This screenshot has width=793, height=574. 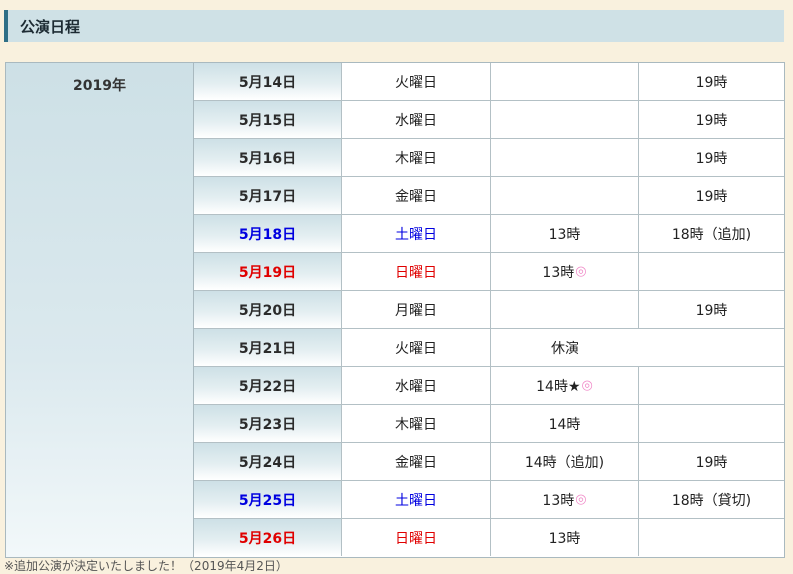 What do you see at coordinates (268, 385) in the screenshot?
I see `date-cell: 5月22日` at bounding box center [268, 385].